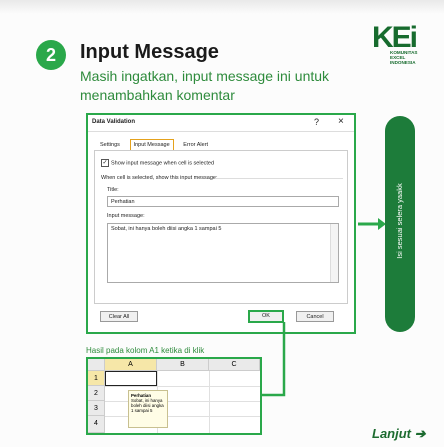 The height and width of the screenshot is (447, 444). I want to click on textarea-scrollbar, so click(334, 253).